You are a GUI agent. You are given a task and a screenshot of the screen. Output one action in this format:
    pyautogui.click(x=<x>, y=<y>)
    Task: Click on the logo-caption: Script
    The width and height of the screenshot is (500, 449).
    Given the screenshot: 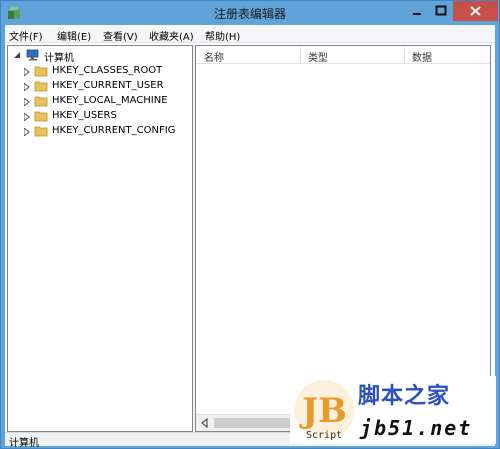 What is the action you would take?
    pyautogui.click(x=324, y=435)
    